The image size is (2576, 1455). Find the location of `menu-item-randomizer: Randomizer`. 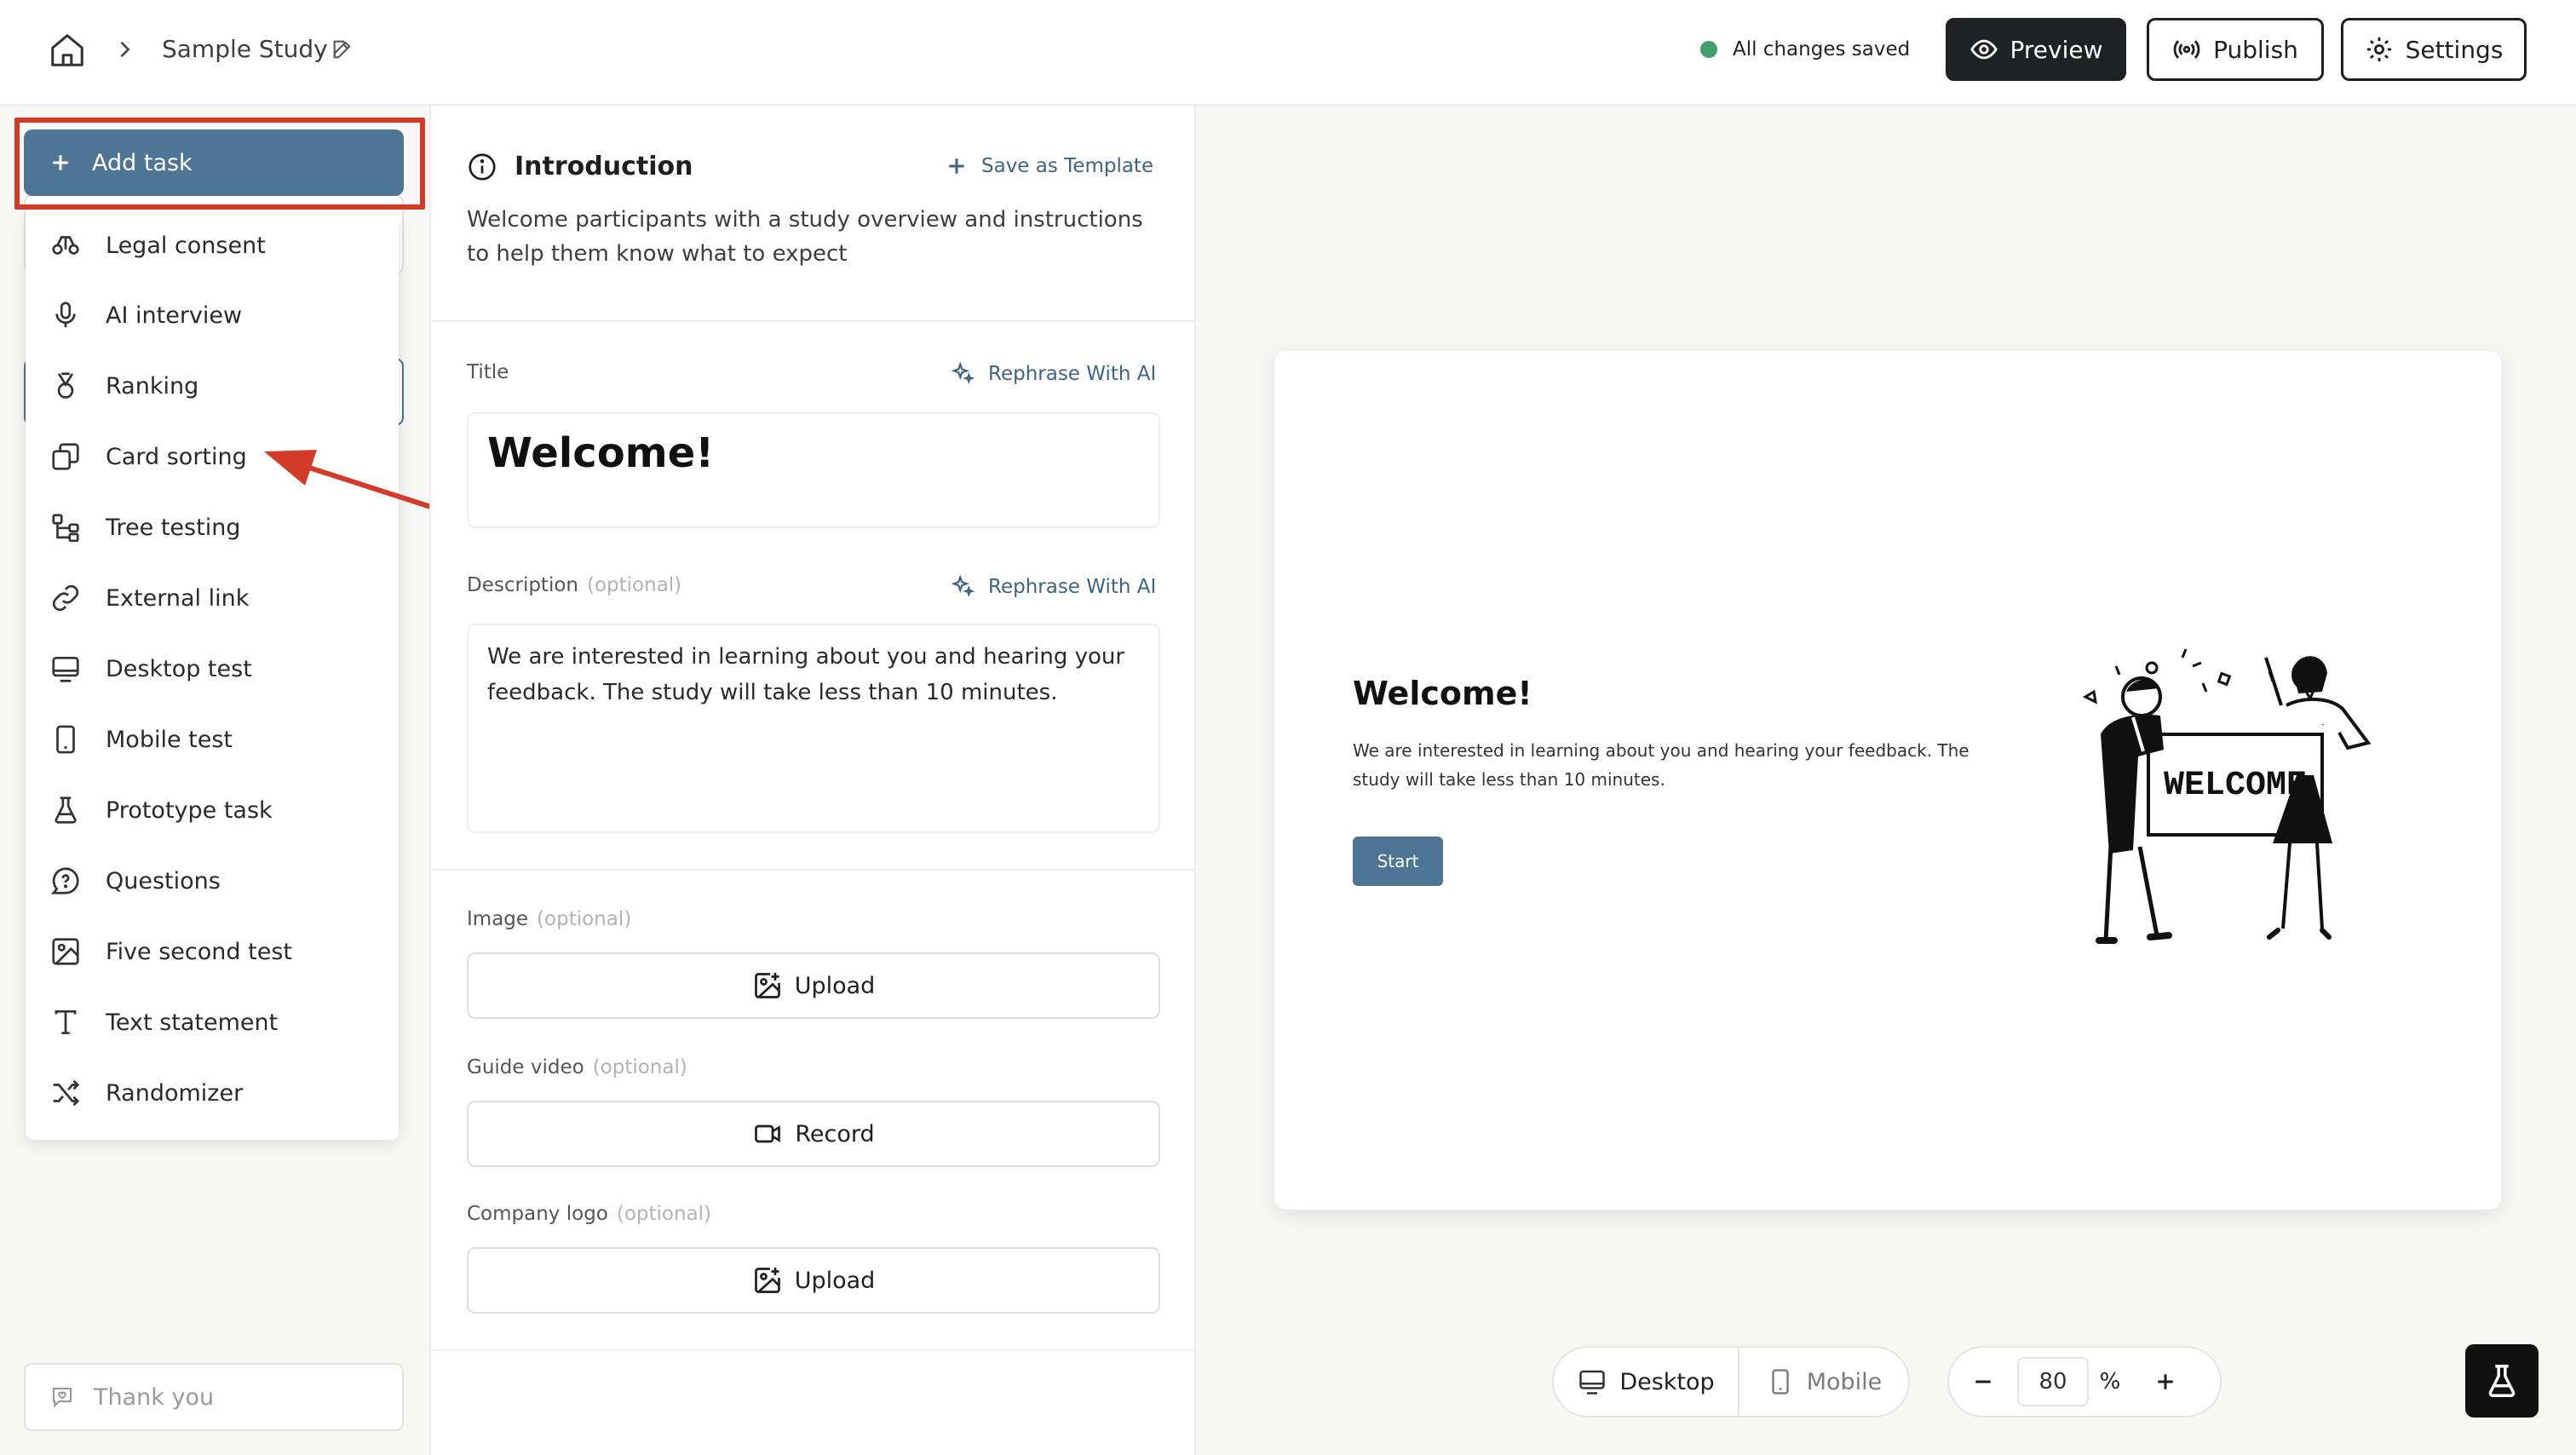

menu-item-randomizer: Randomizer is located at coordinates (213, 1093).